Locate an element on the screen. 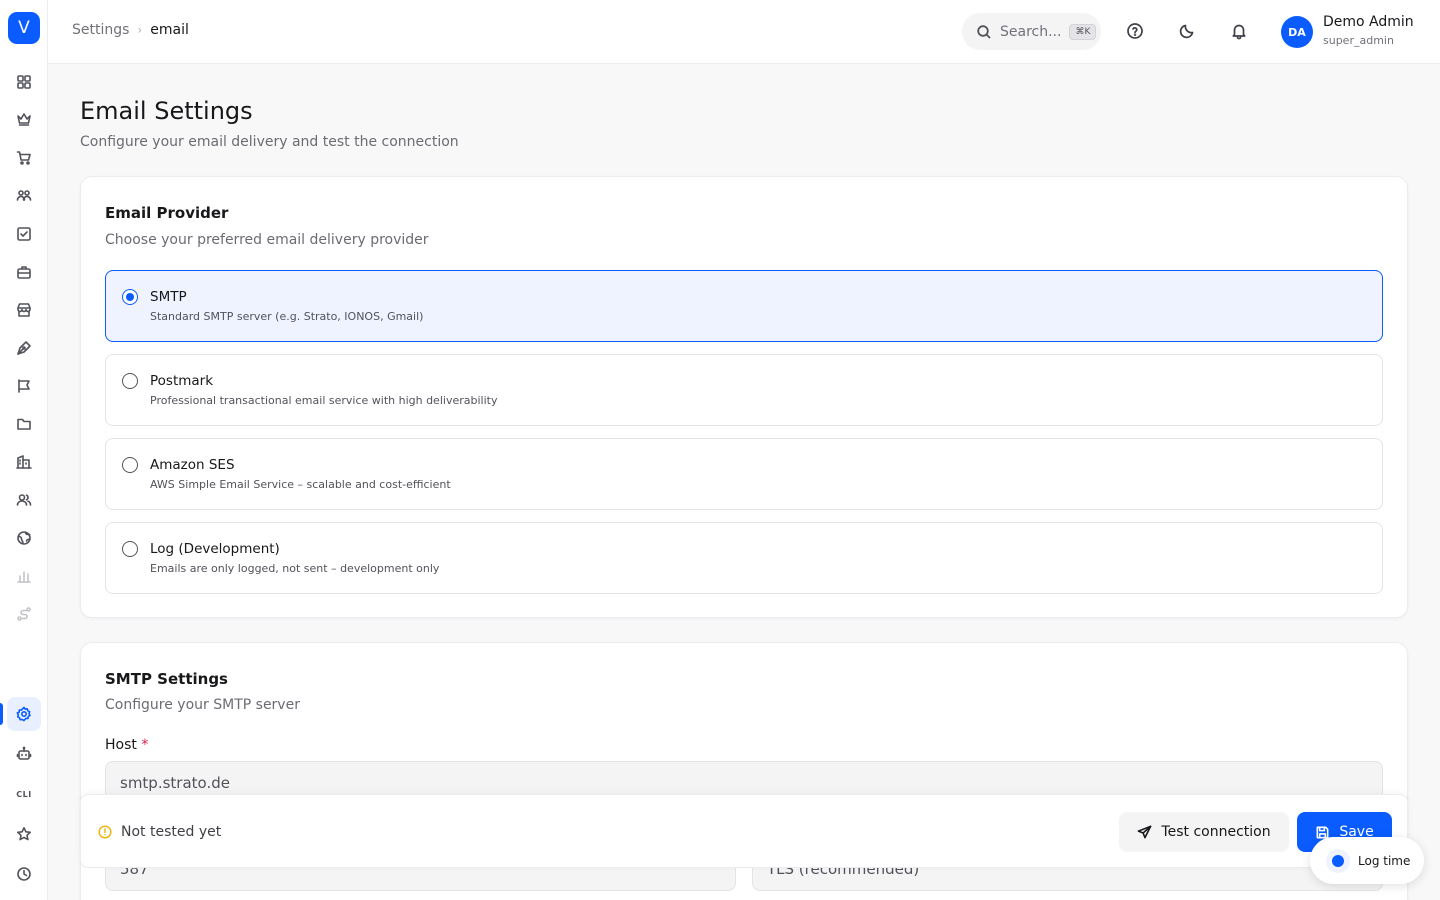  action-bar: Not tested yet Test connection Save is located at coordinates (744, 831).